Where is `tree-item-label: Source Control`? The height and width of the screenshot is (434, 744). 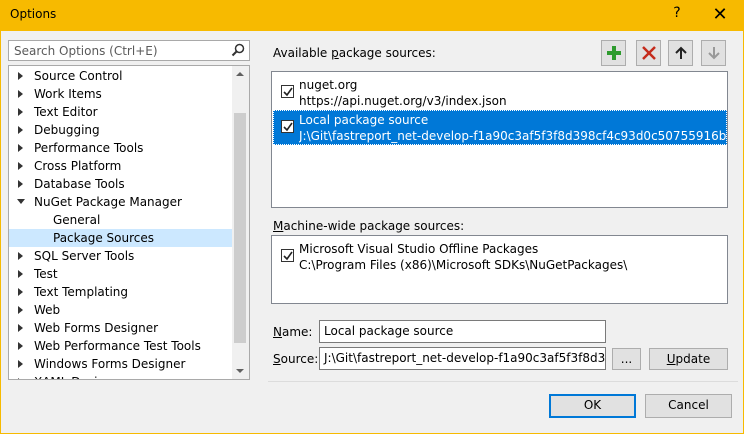
tree-item-label: Source Control is located at coordinates (78, 76).